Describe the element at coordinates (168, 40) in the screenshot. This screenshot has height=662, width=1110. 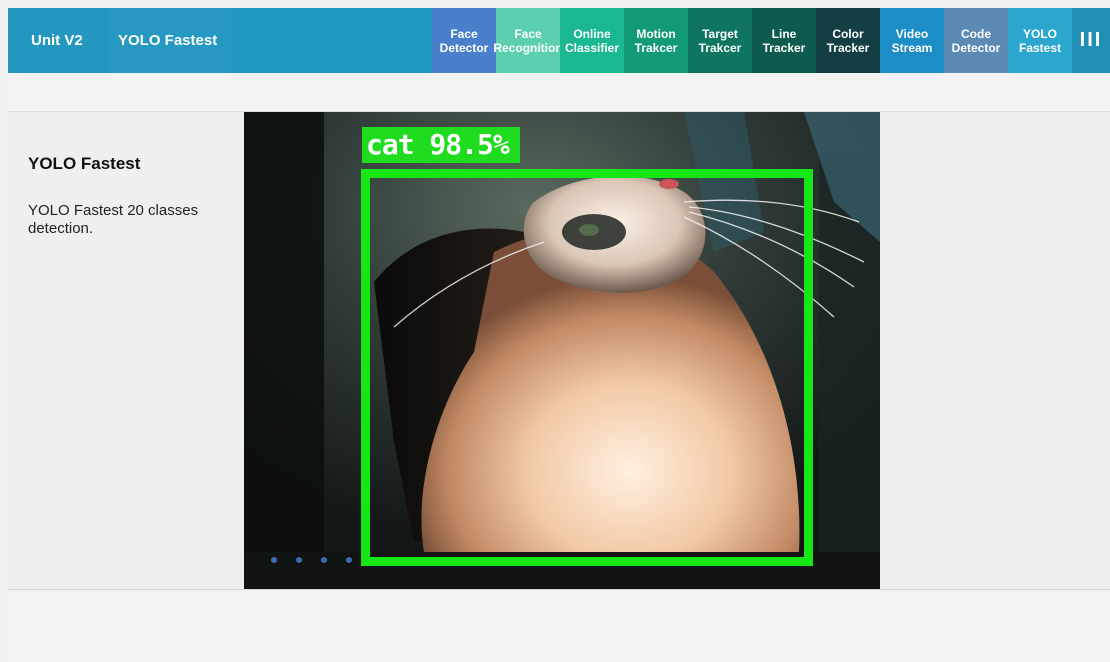
I see `current-app-title: YOLO Fastest` at that location.